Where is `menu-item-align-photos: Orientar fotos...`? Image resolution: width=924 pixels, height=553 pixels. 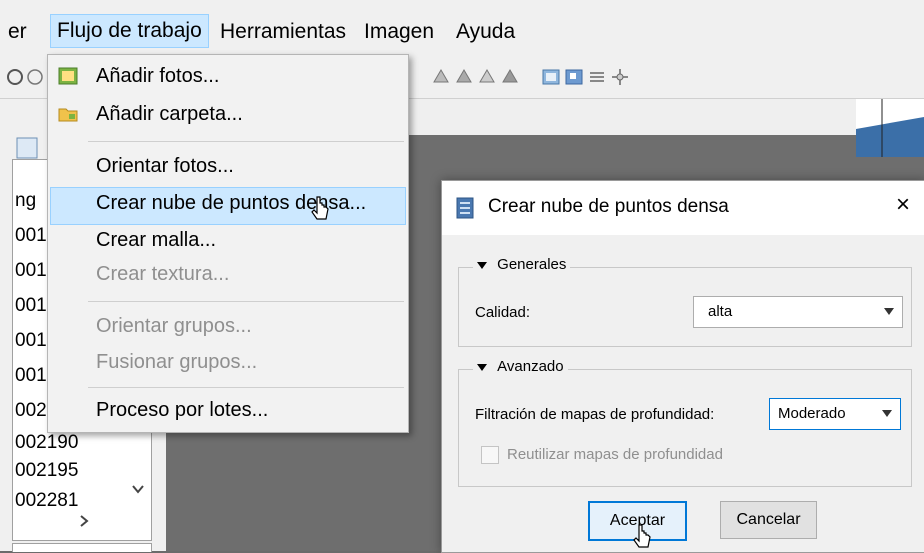 menu-item-align-photos: Orientar fotos... is located at coordinates (165, 166).